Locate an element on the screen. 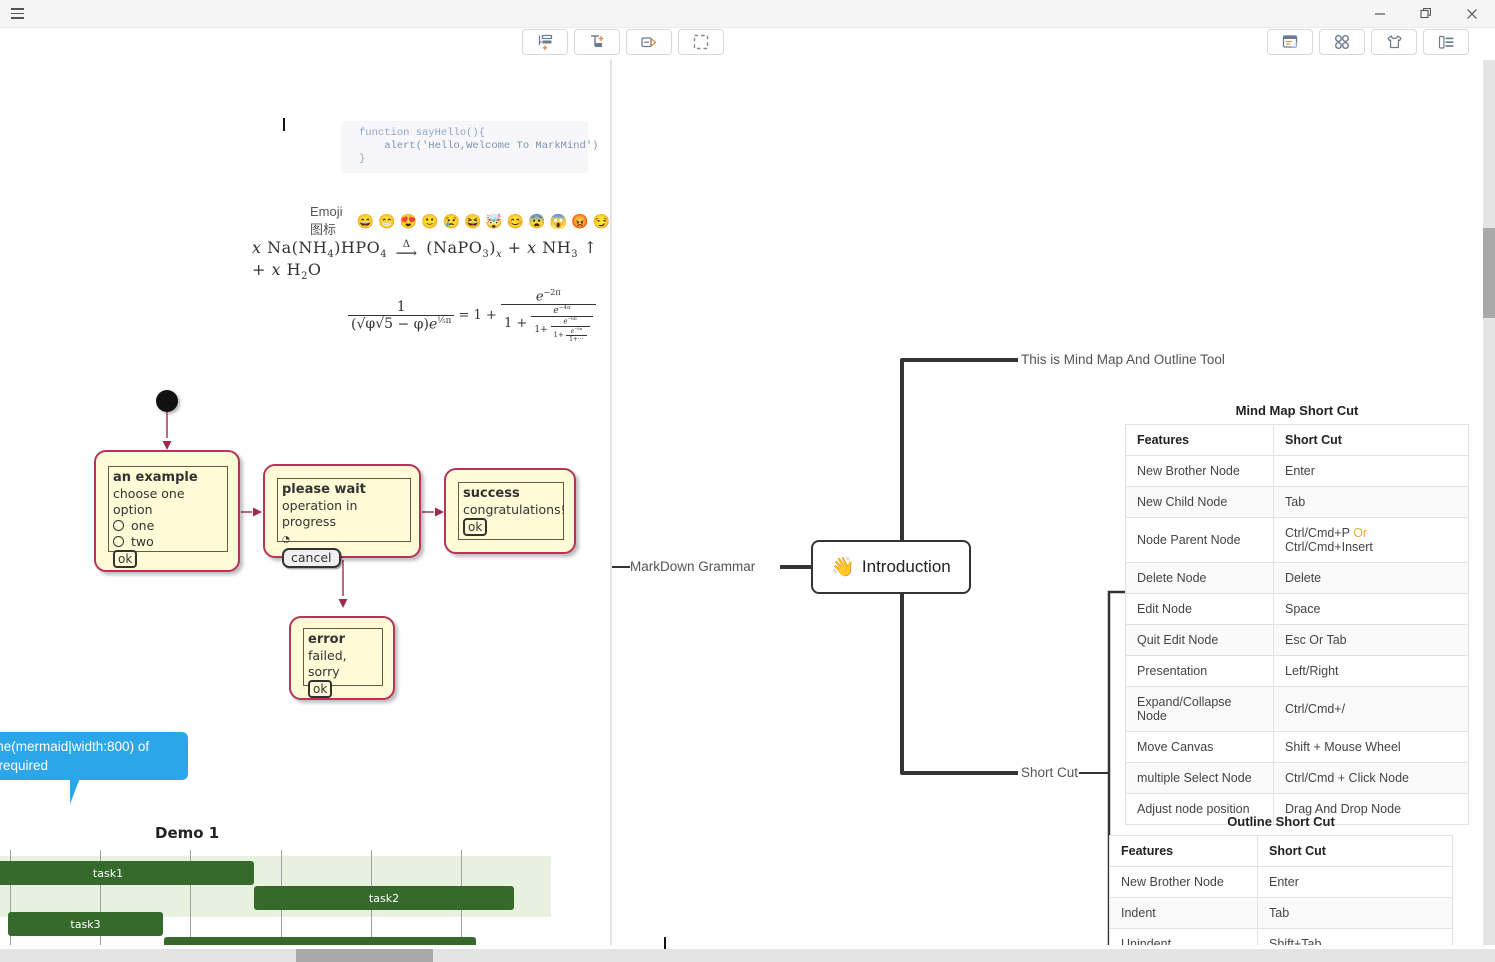 Image resolution: width=1495 pixels, height=962 pixels. state-body-an-example: choose one option is located at coordinates (149, 501).